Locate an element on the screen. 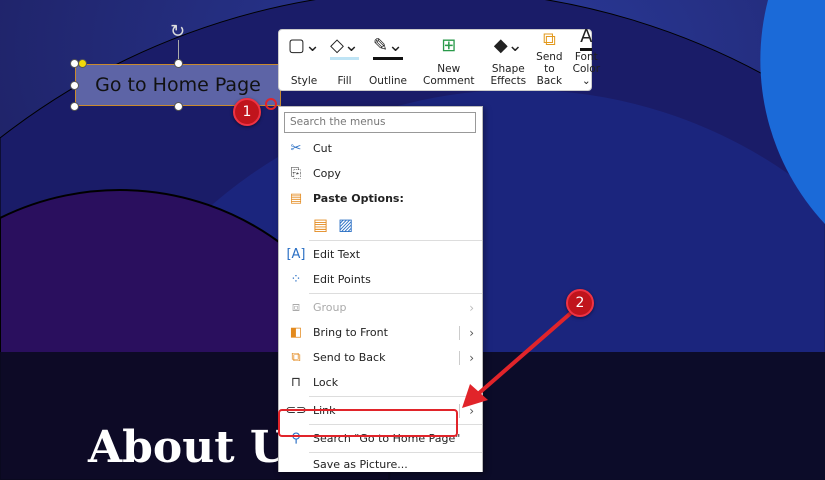  annotation-arrow is located at coordinates (518, 359).